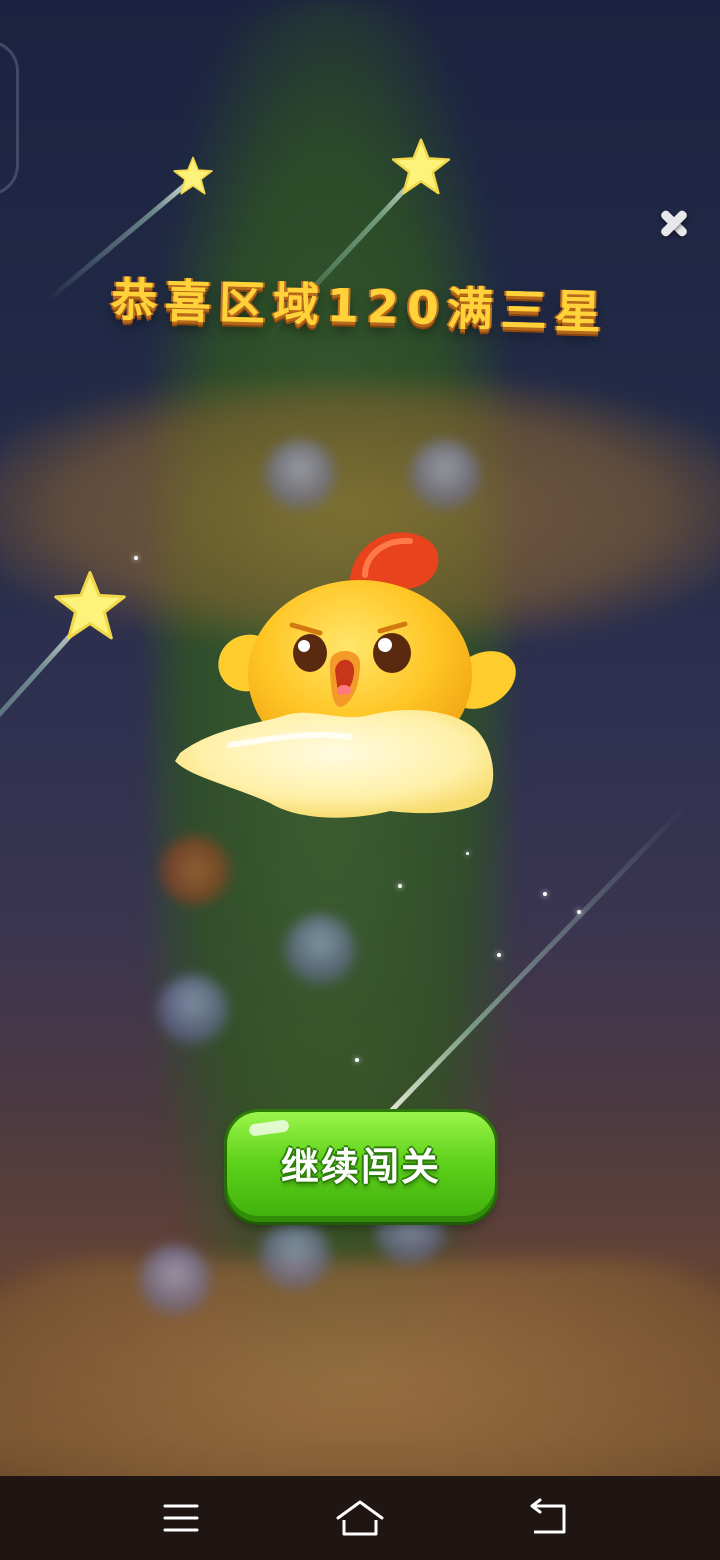 The height and width of the screenshot is (1560, 720). I want to click on background-cloud-bottom, so click(360, 1368).